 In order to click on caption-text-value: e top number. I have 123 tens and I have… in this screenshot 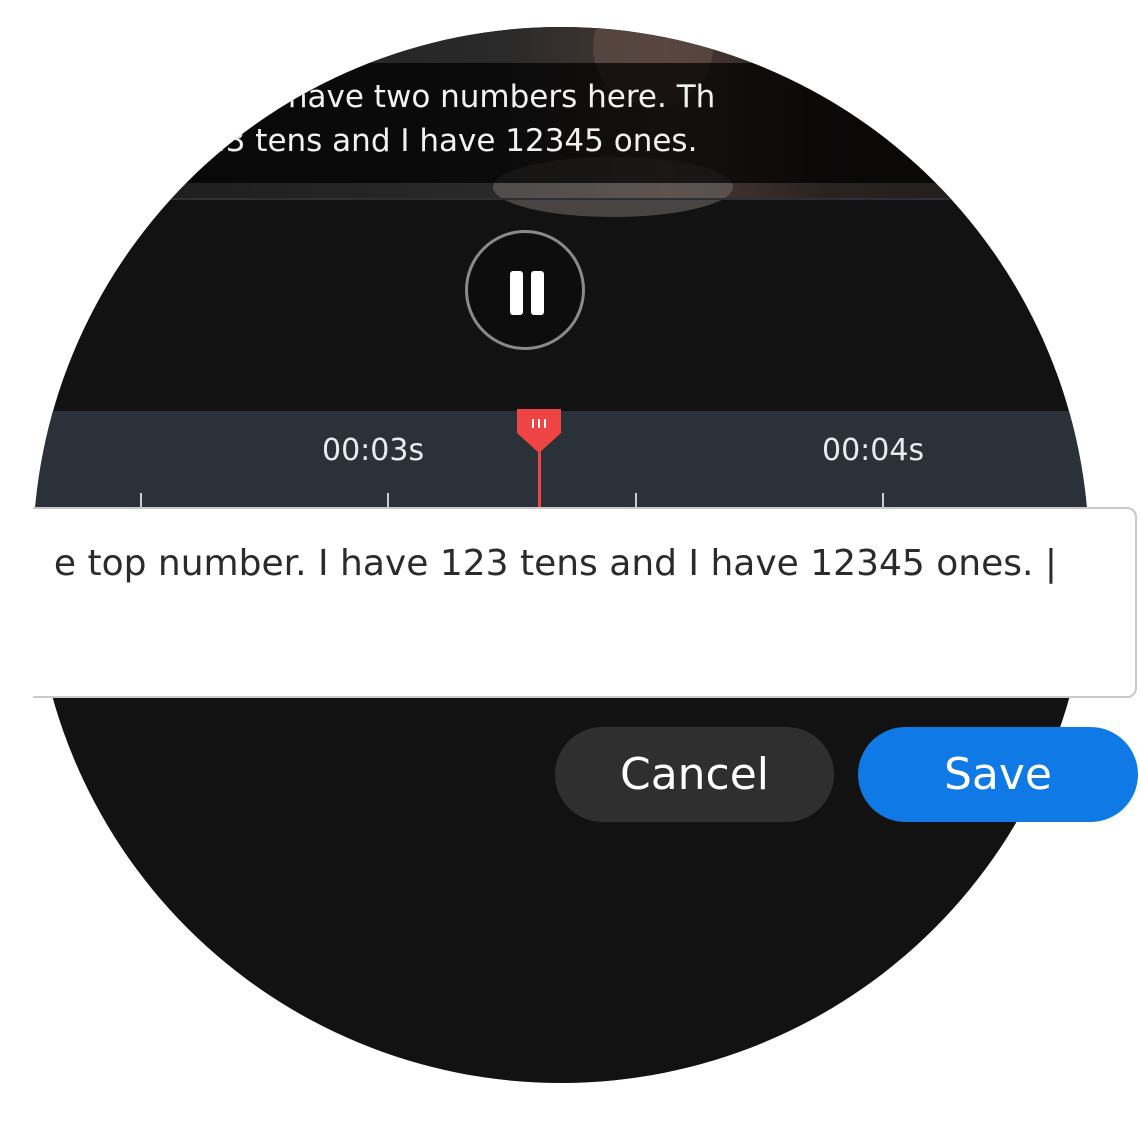, I will do `click(555, 563)`.